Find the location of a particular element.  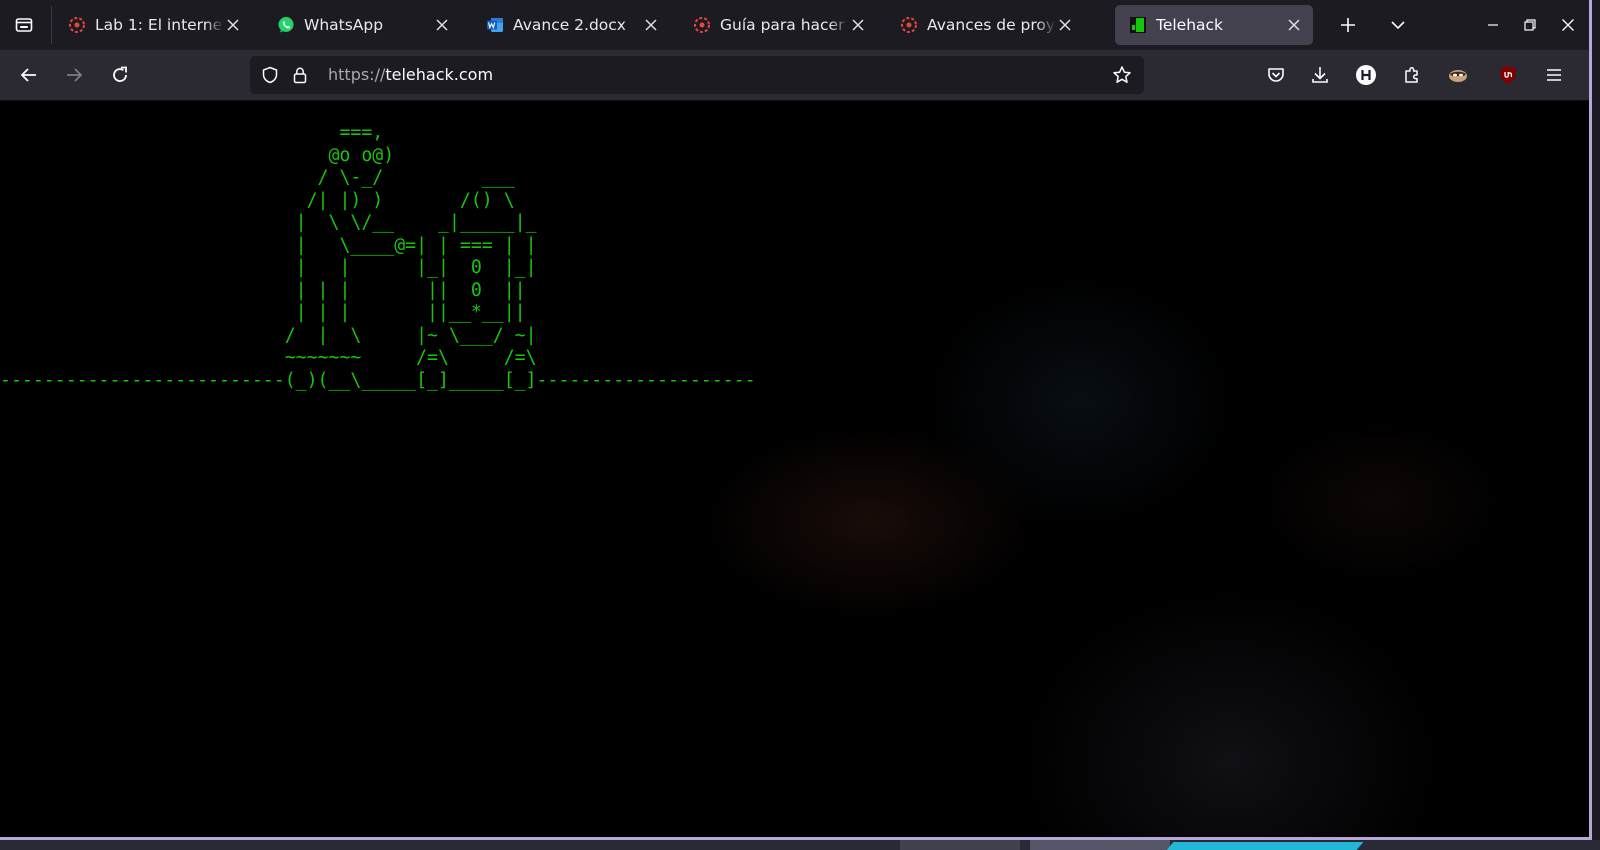

url-text: https://telehack.com is located at coordinates (410, 75).